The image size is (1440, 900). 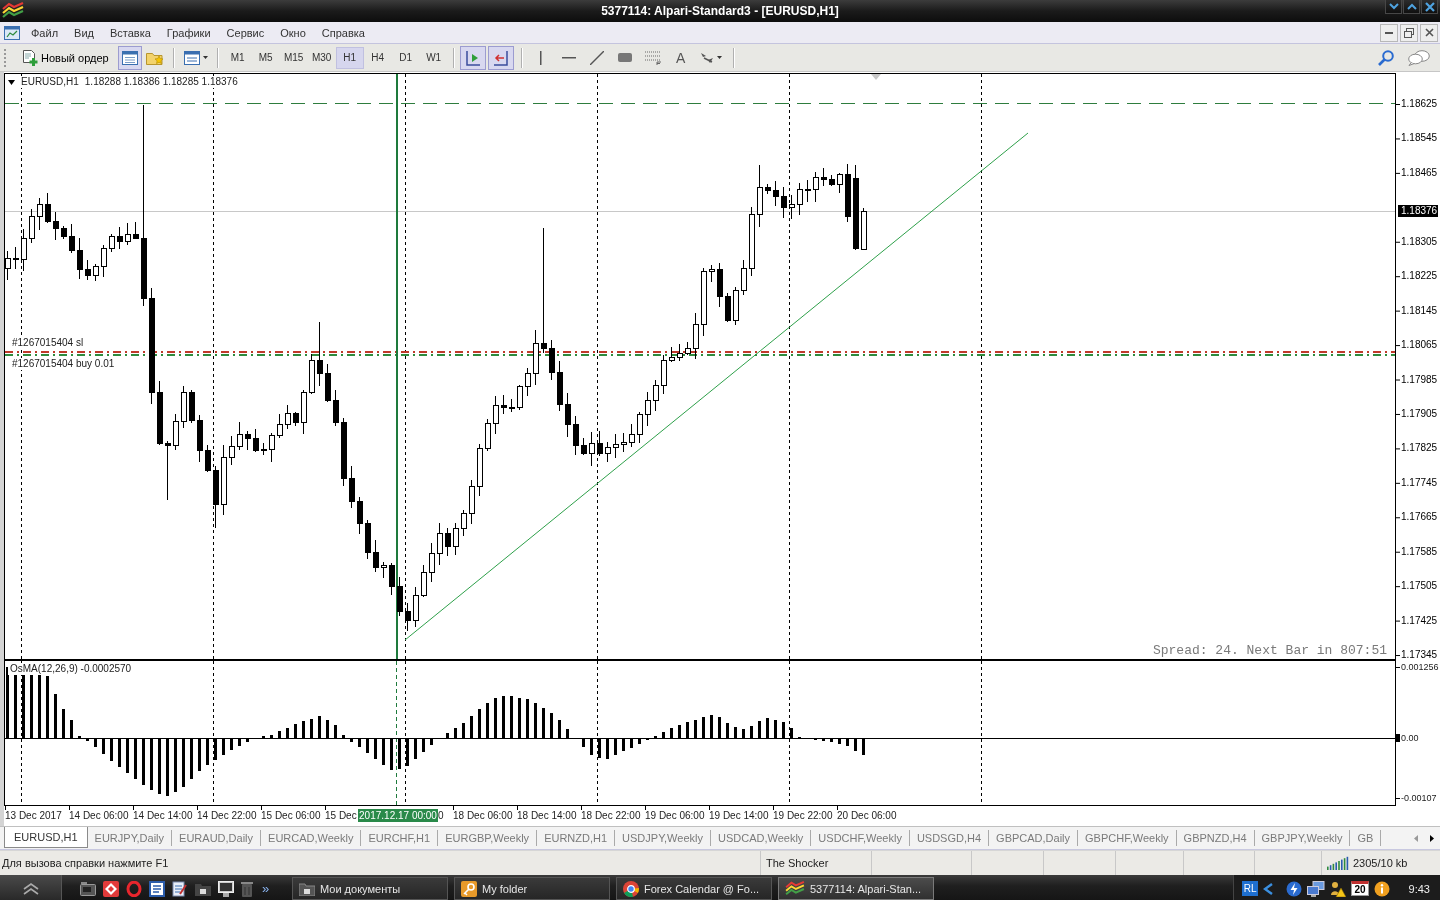 What do you see at coordinates (247, 888) in the screenshot?
I see `bin-icon` at bounding box center [247, 888].